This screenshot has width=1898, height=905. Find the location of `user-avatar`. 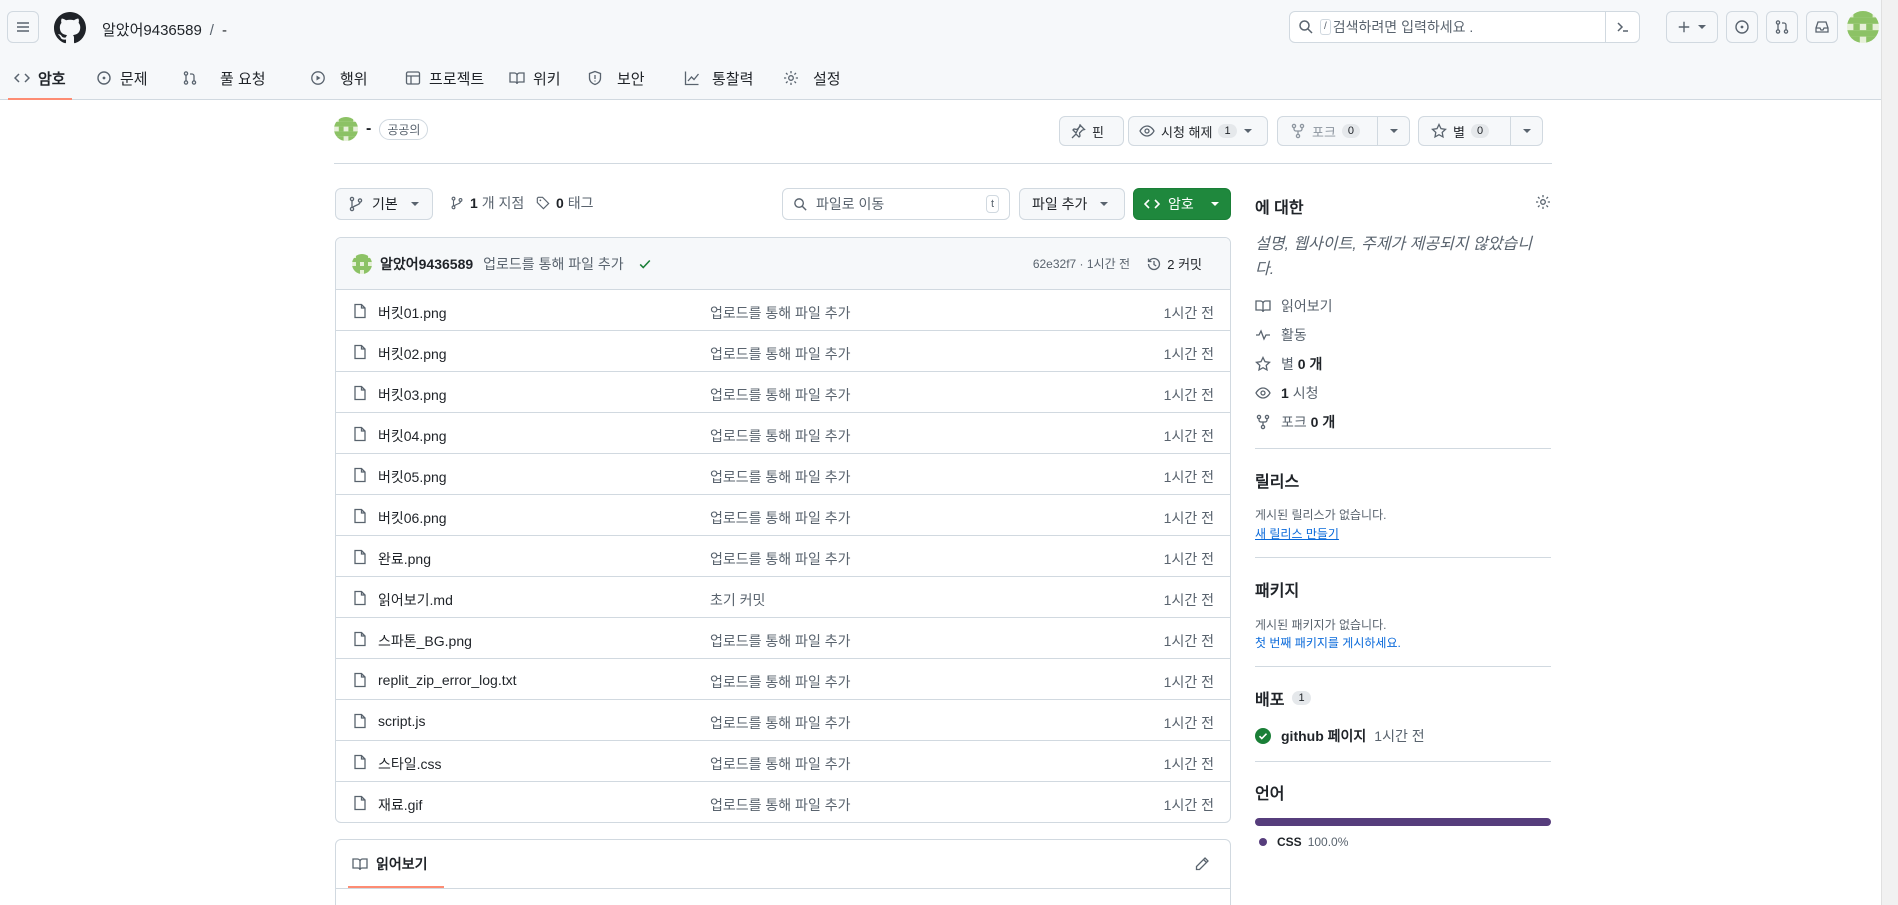

user-avatar is located at coordinates (1863, 27).